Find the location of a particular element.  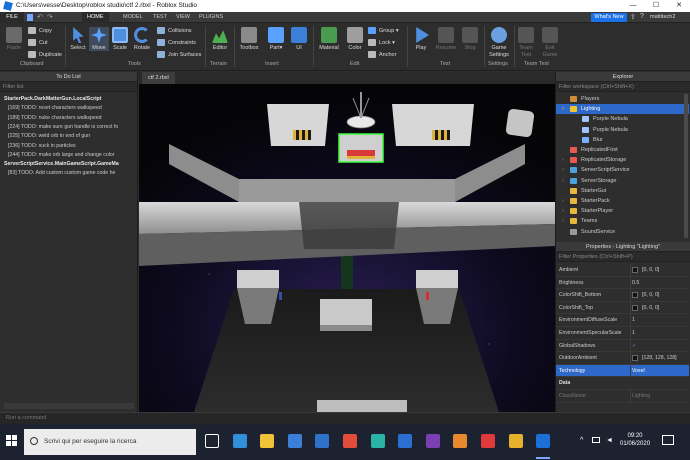

dropbox-icon is located at coordinates (405, 441).